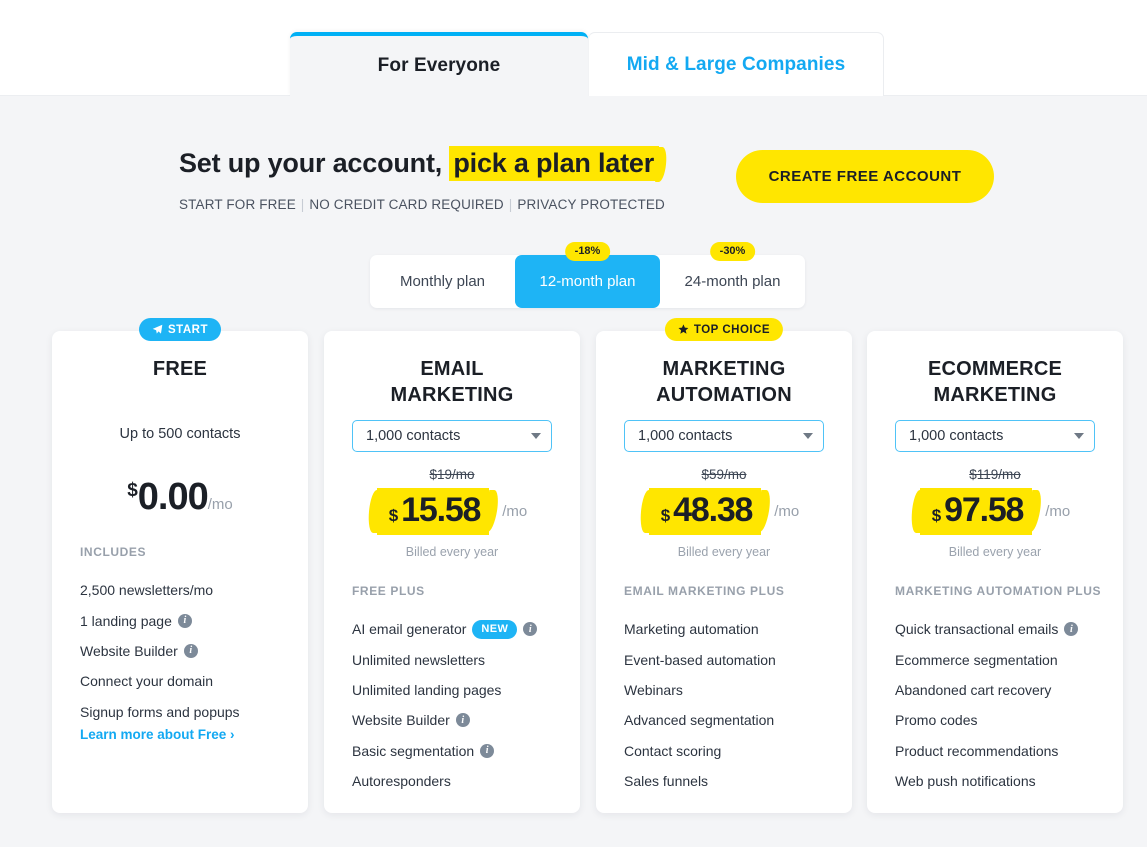 The image size is (1147, 847). What do you see at coordinates (439, 64) in the screenshot?
I see `tab-for-everyone: For Everyone` at bounding box center [439, 64].